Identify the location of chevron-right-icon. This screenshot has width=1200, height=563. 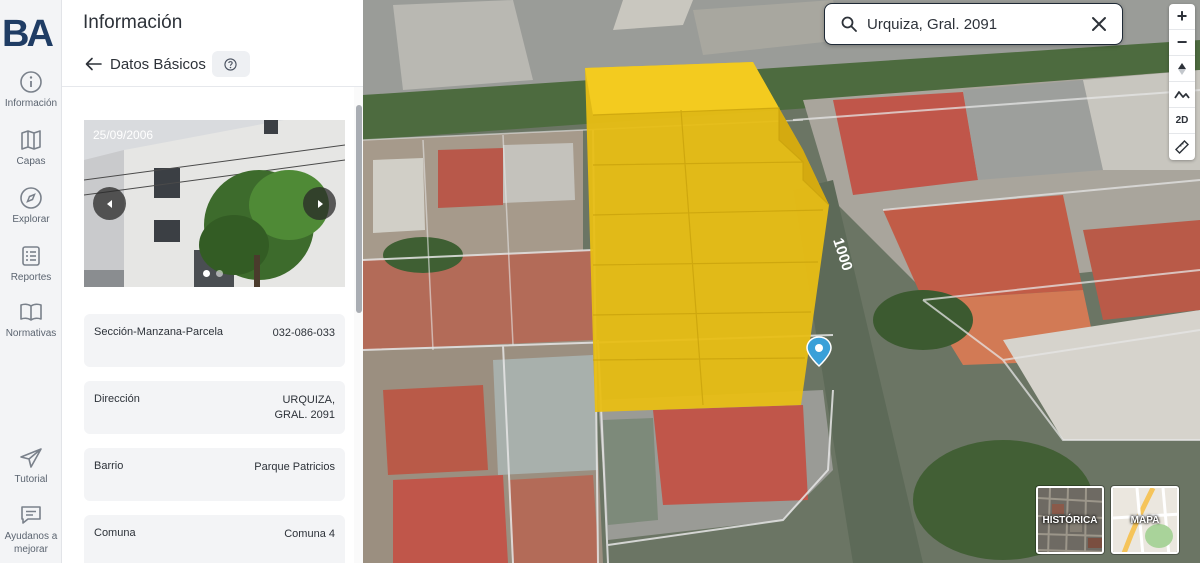
(320, 203).